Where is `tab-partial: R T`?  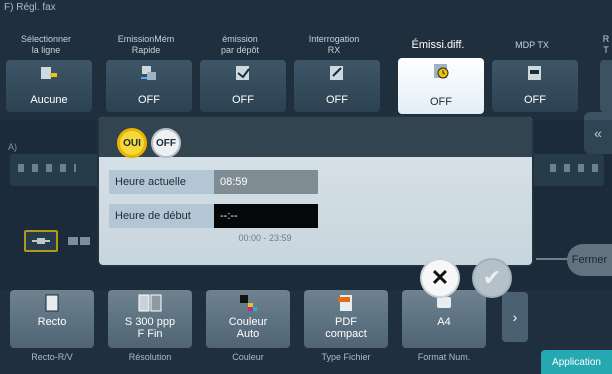 tab-partial: R T is located at coordinates (606, 71).